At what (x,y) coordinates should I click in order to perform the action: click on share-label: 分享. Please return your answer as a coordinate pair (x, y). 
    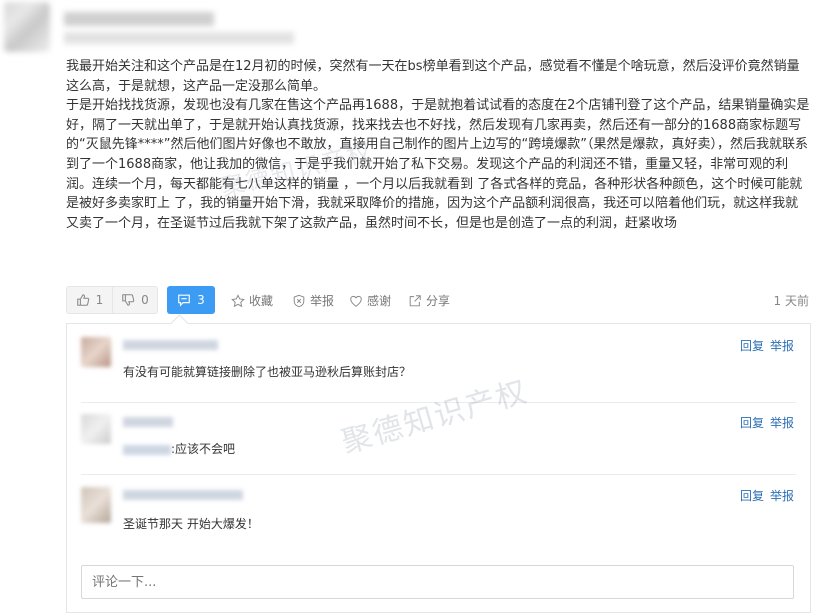
    Looking at the image, I should click on (438, 301).